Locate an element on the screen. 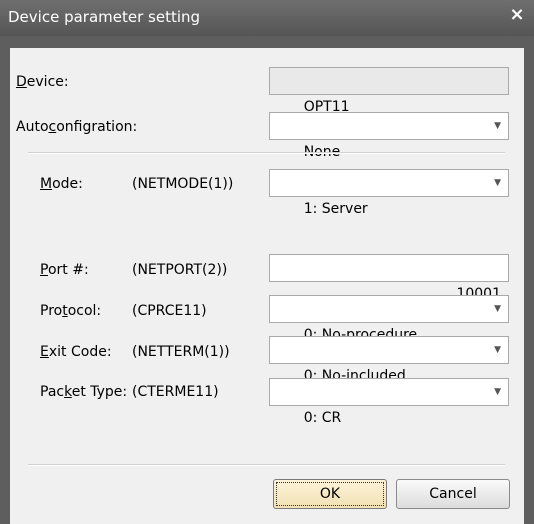  separator-bottom is located at coordinates (266, 465).